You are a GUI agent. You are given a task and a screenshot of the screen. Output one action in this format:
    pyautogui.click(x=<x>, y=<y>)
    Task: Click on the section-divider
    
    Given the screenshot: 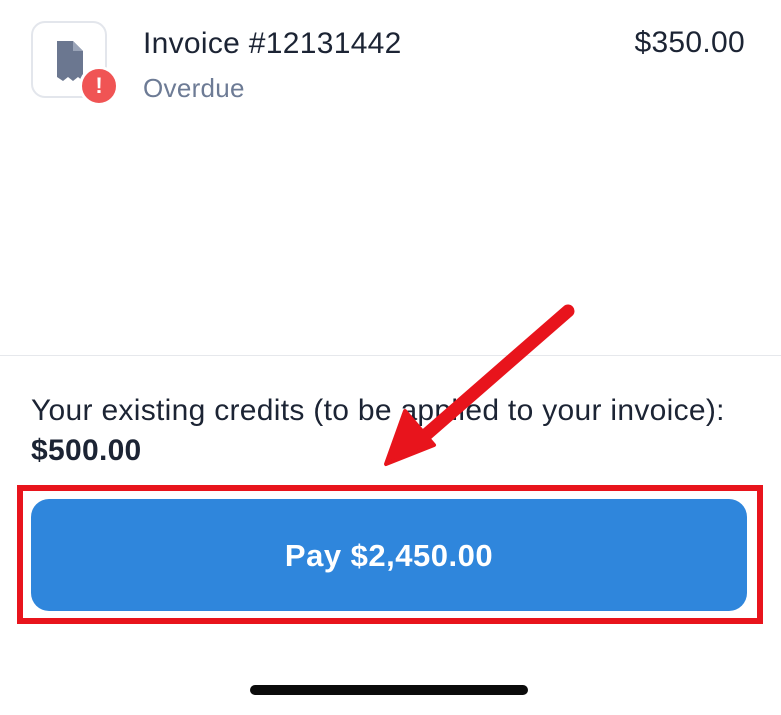 What is the action you would take?
    pyautogui.click(x=390, y=355)
    